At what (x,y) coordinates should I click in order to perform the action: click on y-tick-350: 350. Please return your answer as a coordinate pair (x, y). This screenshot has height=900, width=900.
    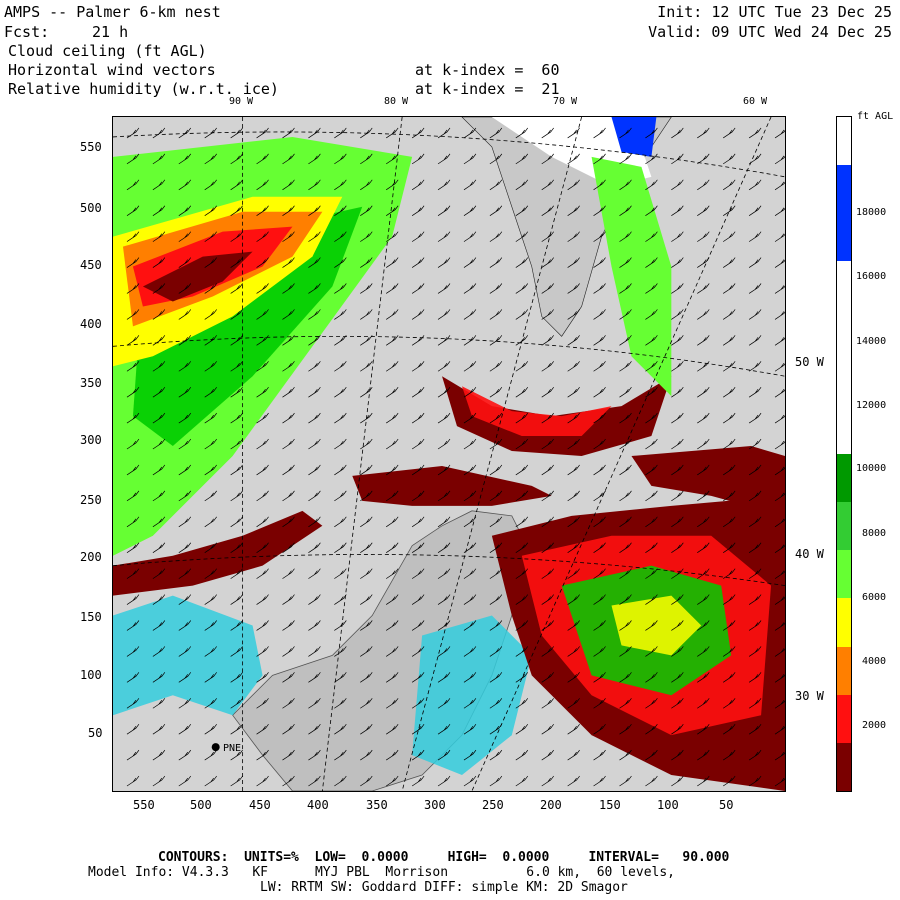
    Looking at the image, I should click on (91, 383).